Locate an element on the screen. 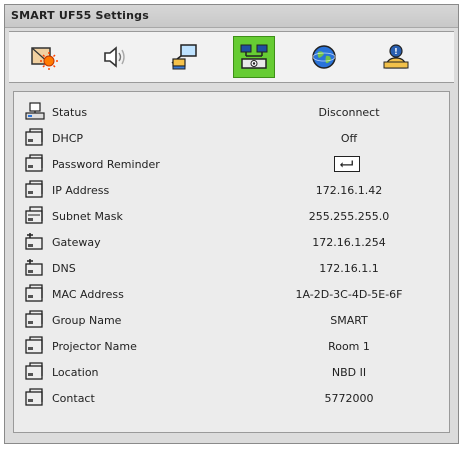  setting-row-dns: DNS 172.16.1.1 is located at coordinates (231, 269).